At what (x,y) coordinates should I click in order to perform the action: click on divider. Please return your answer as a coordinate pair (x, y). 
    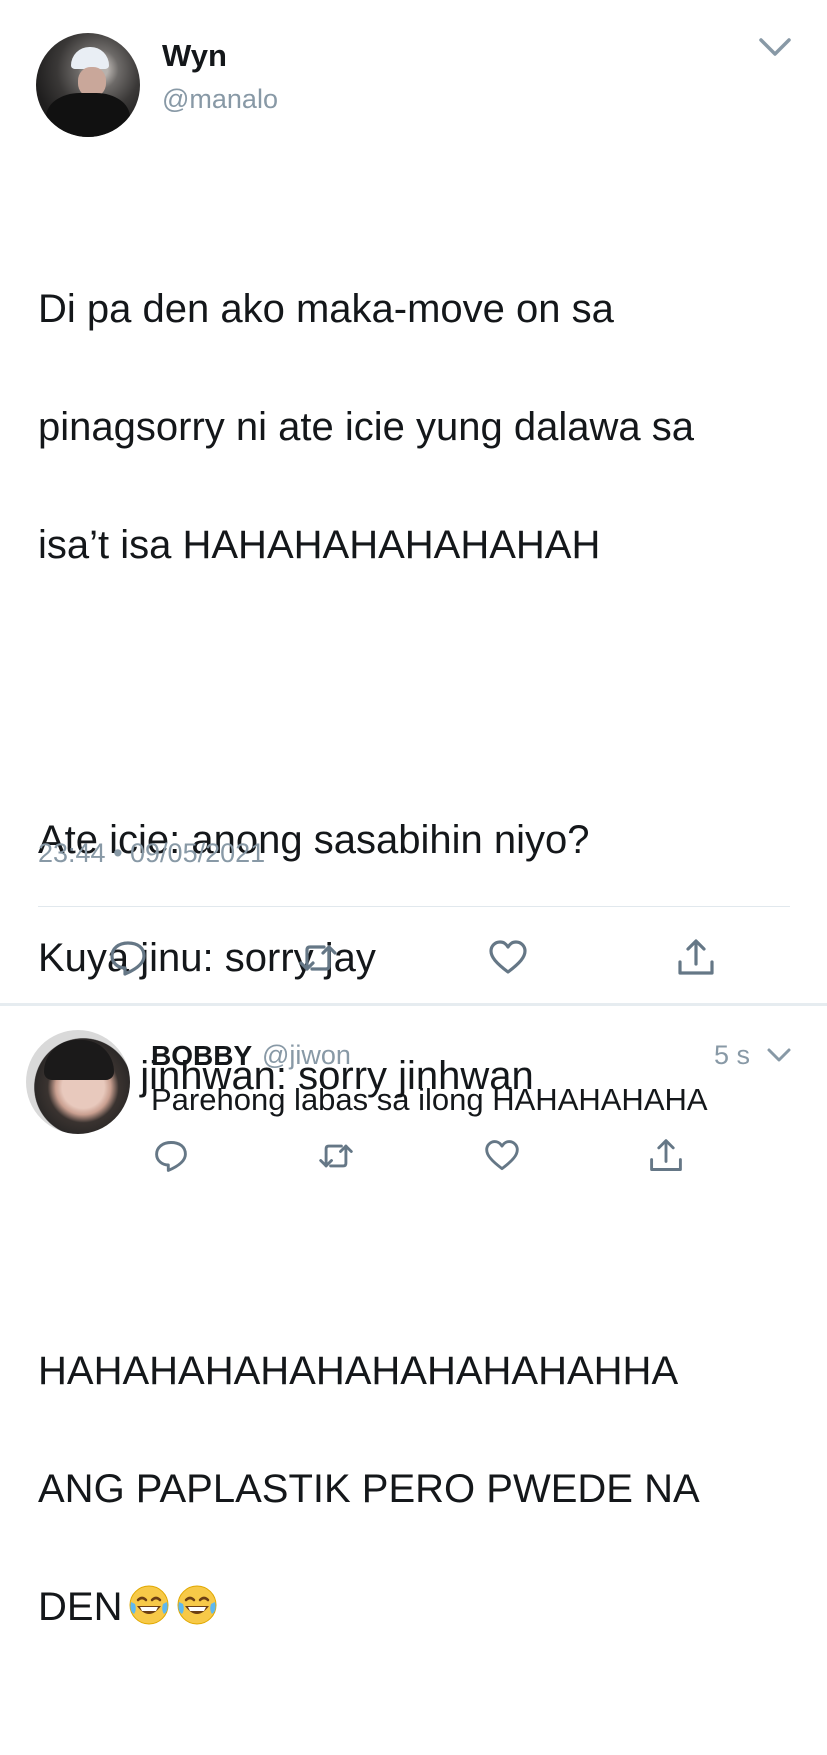
    Looking at the image, I should click on (414, 906).